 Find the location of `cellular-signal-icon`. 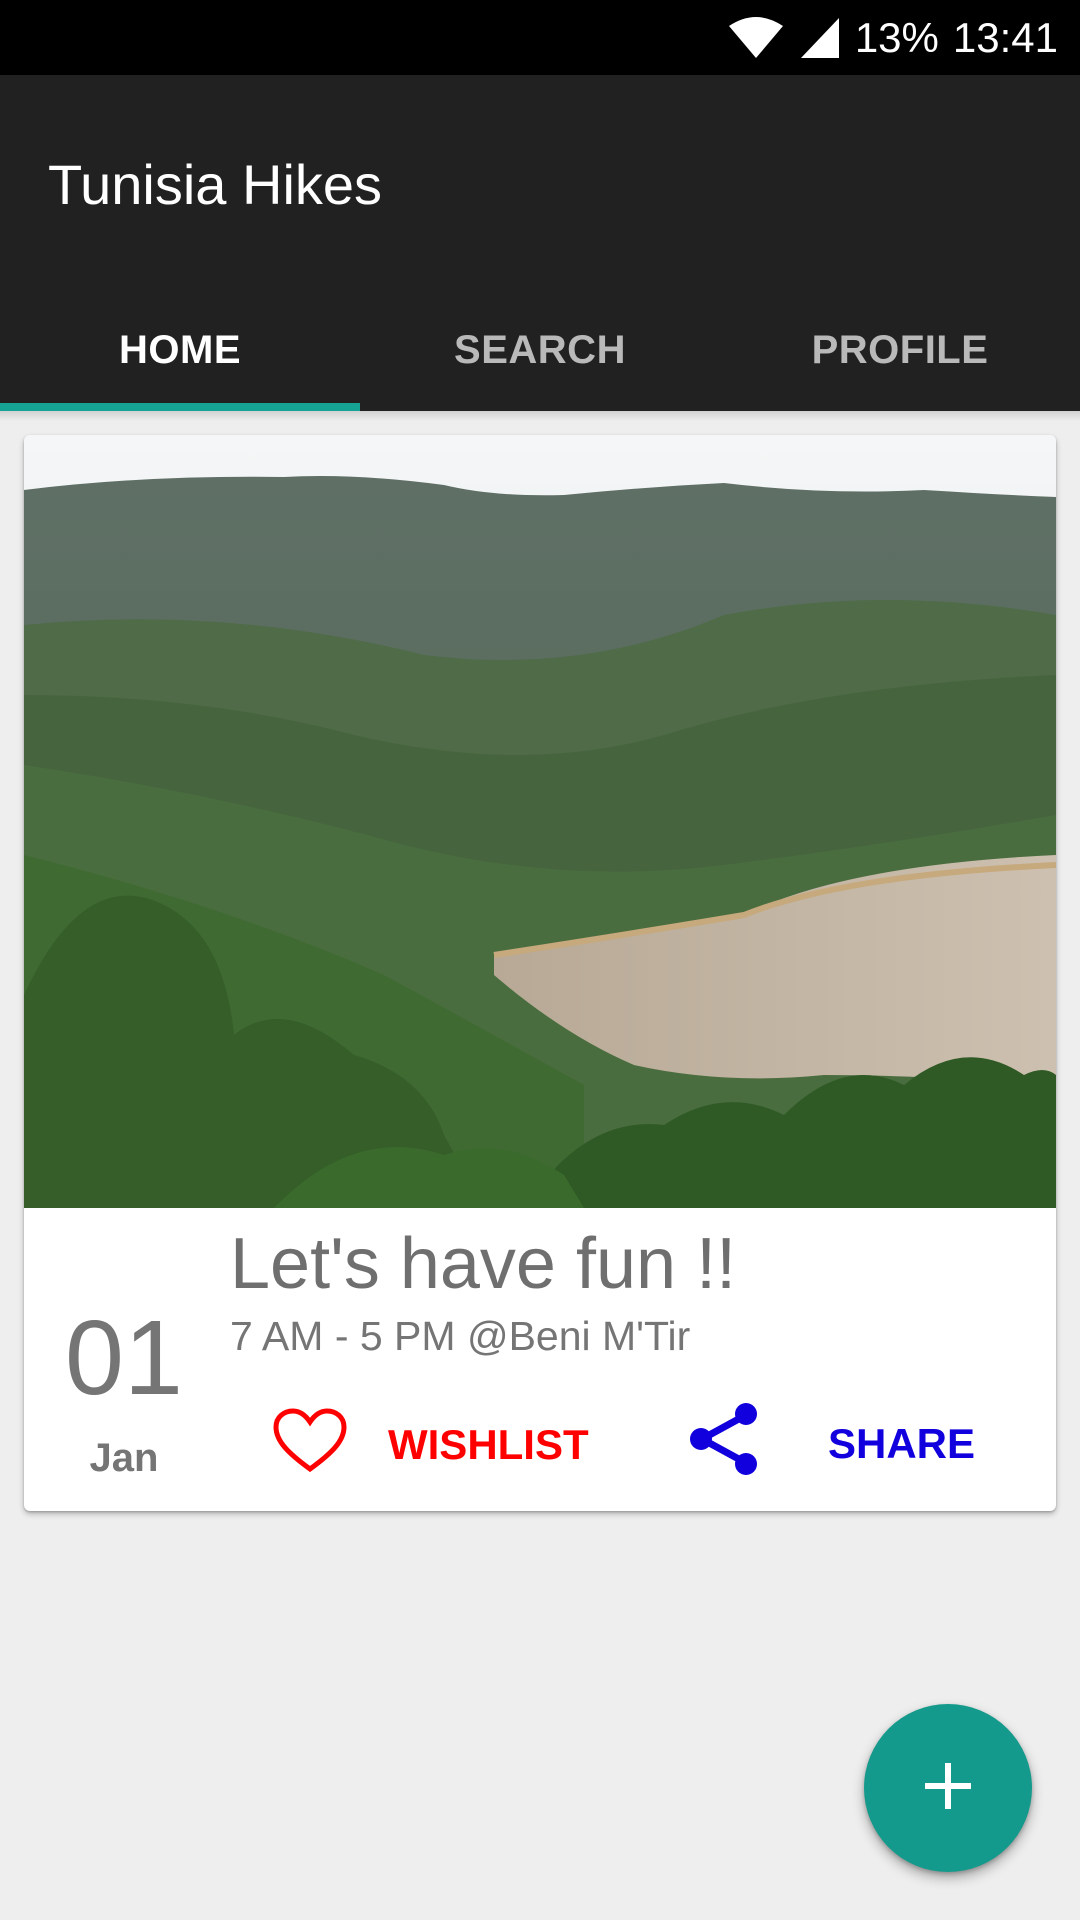

cellular-signal-icon is located at coordinates (820, 38).